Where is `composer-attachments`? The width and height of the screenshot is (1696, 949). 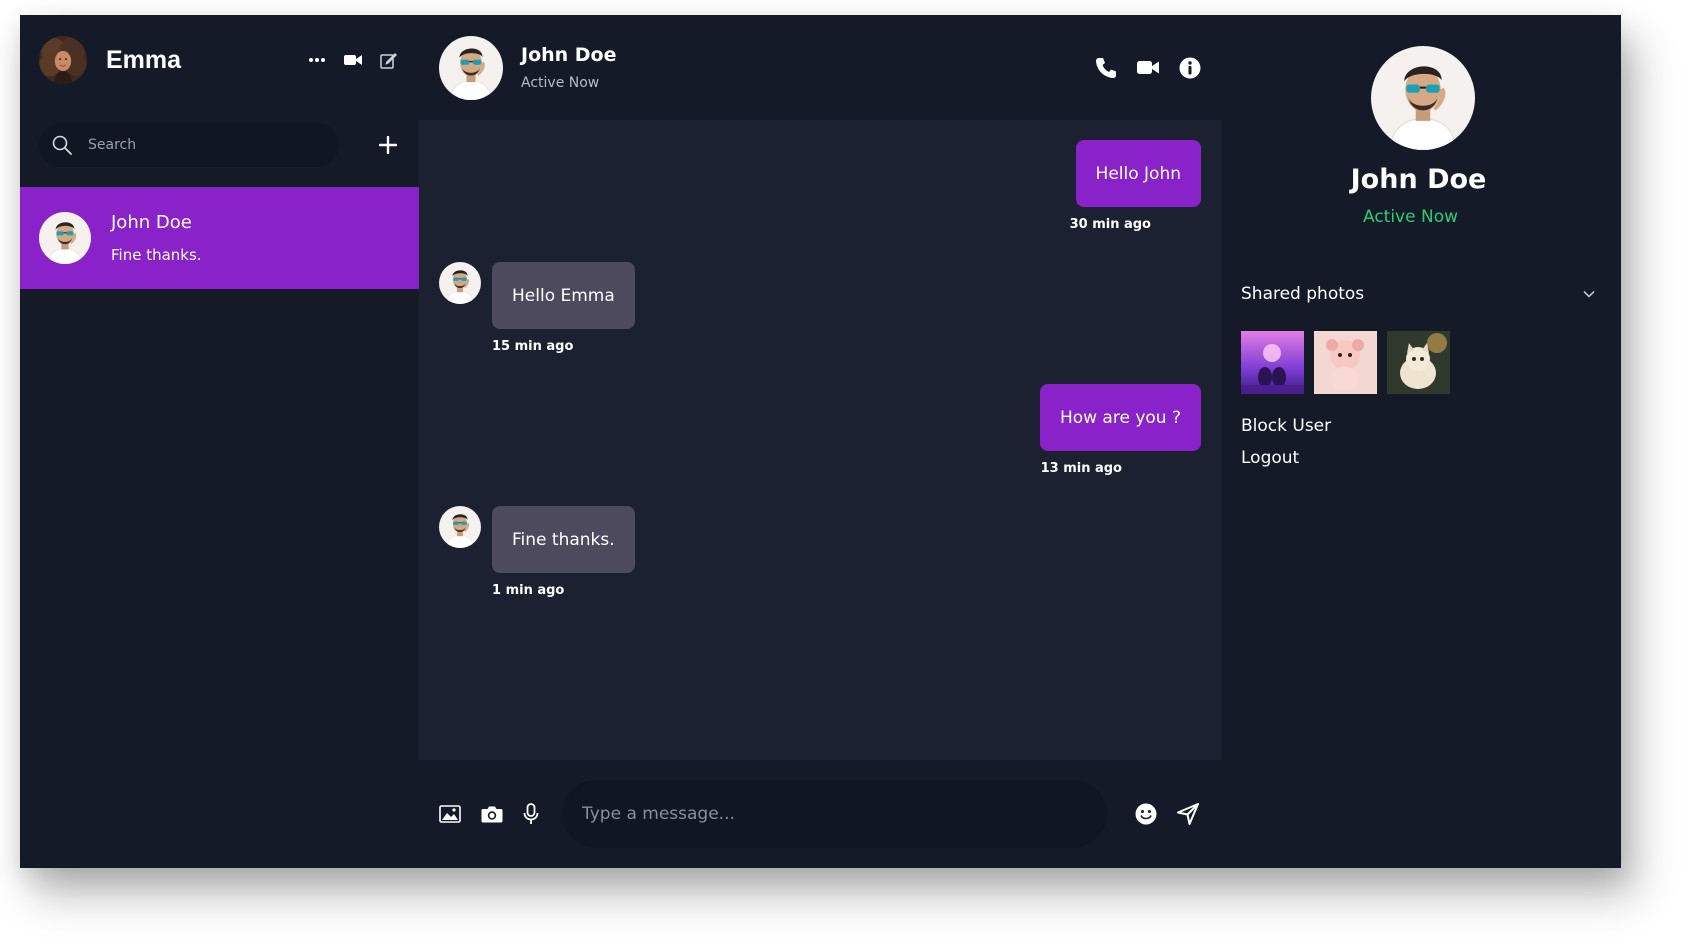
composer-attachments is located at coordinates (489, 814).